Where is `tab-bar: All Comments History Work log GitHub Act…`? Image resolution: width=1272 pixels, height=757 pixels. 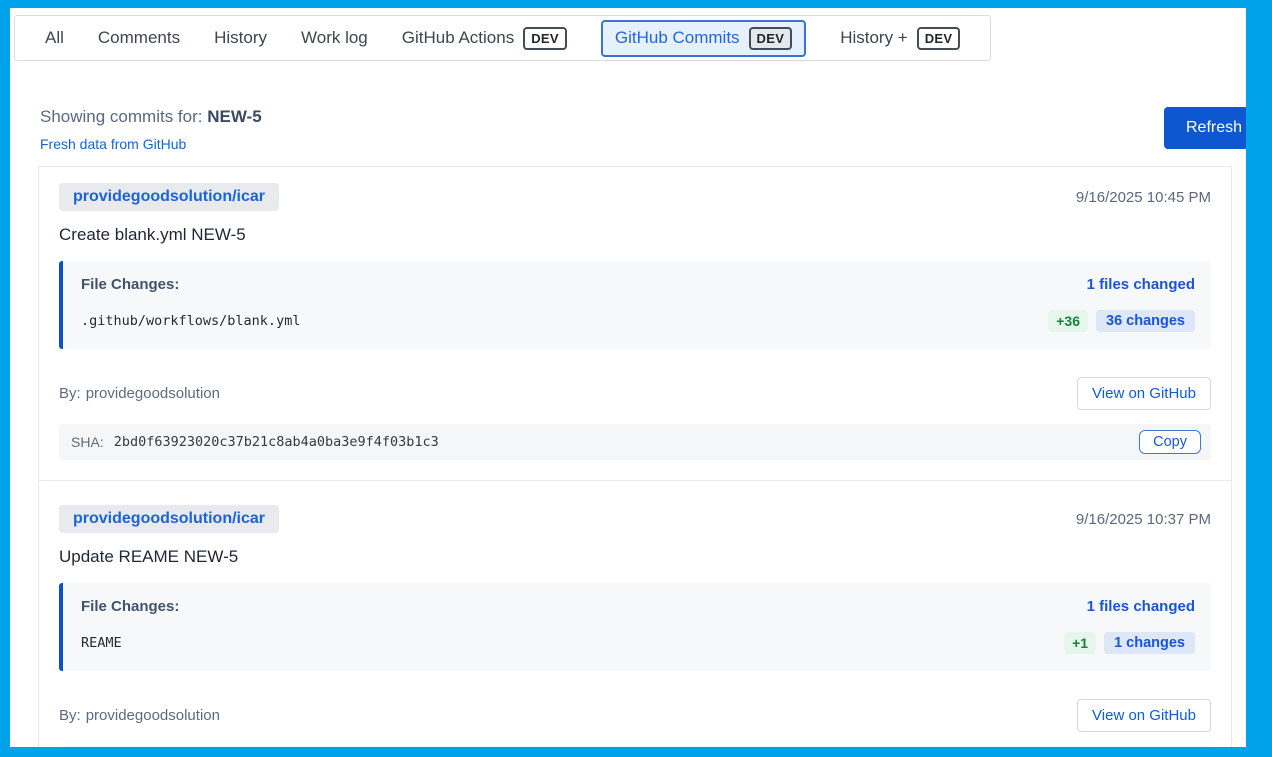
tab-bar: All Comments History Work log GitHub Act… is located at coordinates (503, 38).